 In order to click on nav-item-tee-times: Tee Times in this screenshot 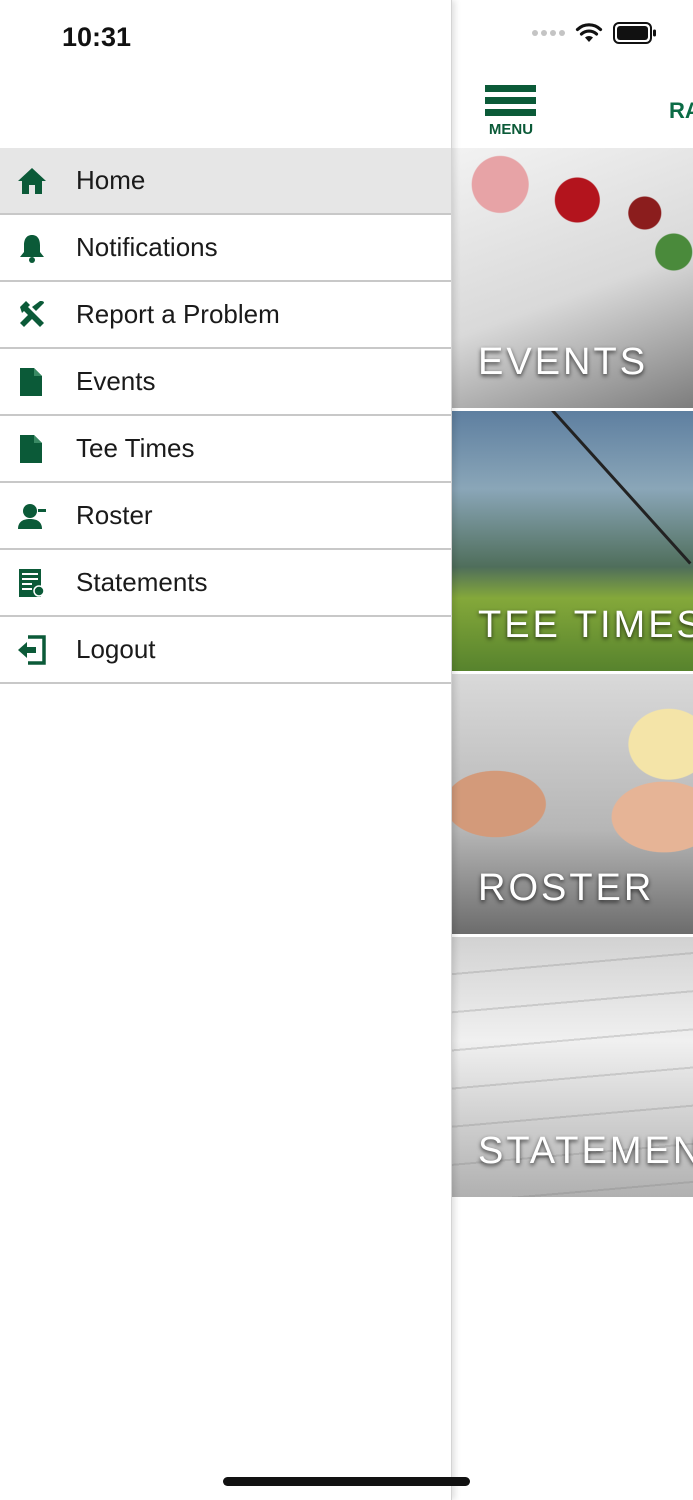, I will do `click(225, 449)`.